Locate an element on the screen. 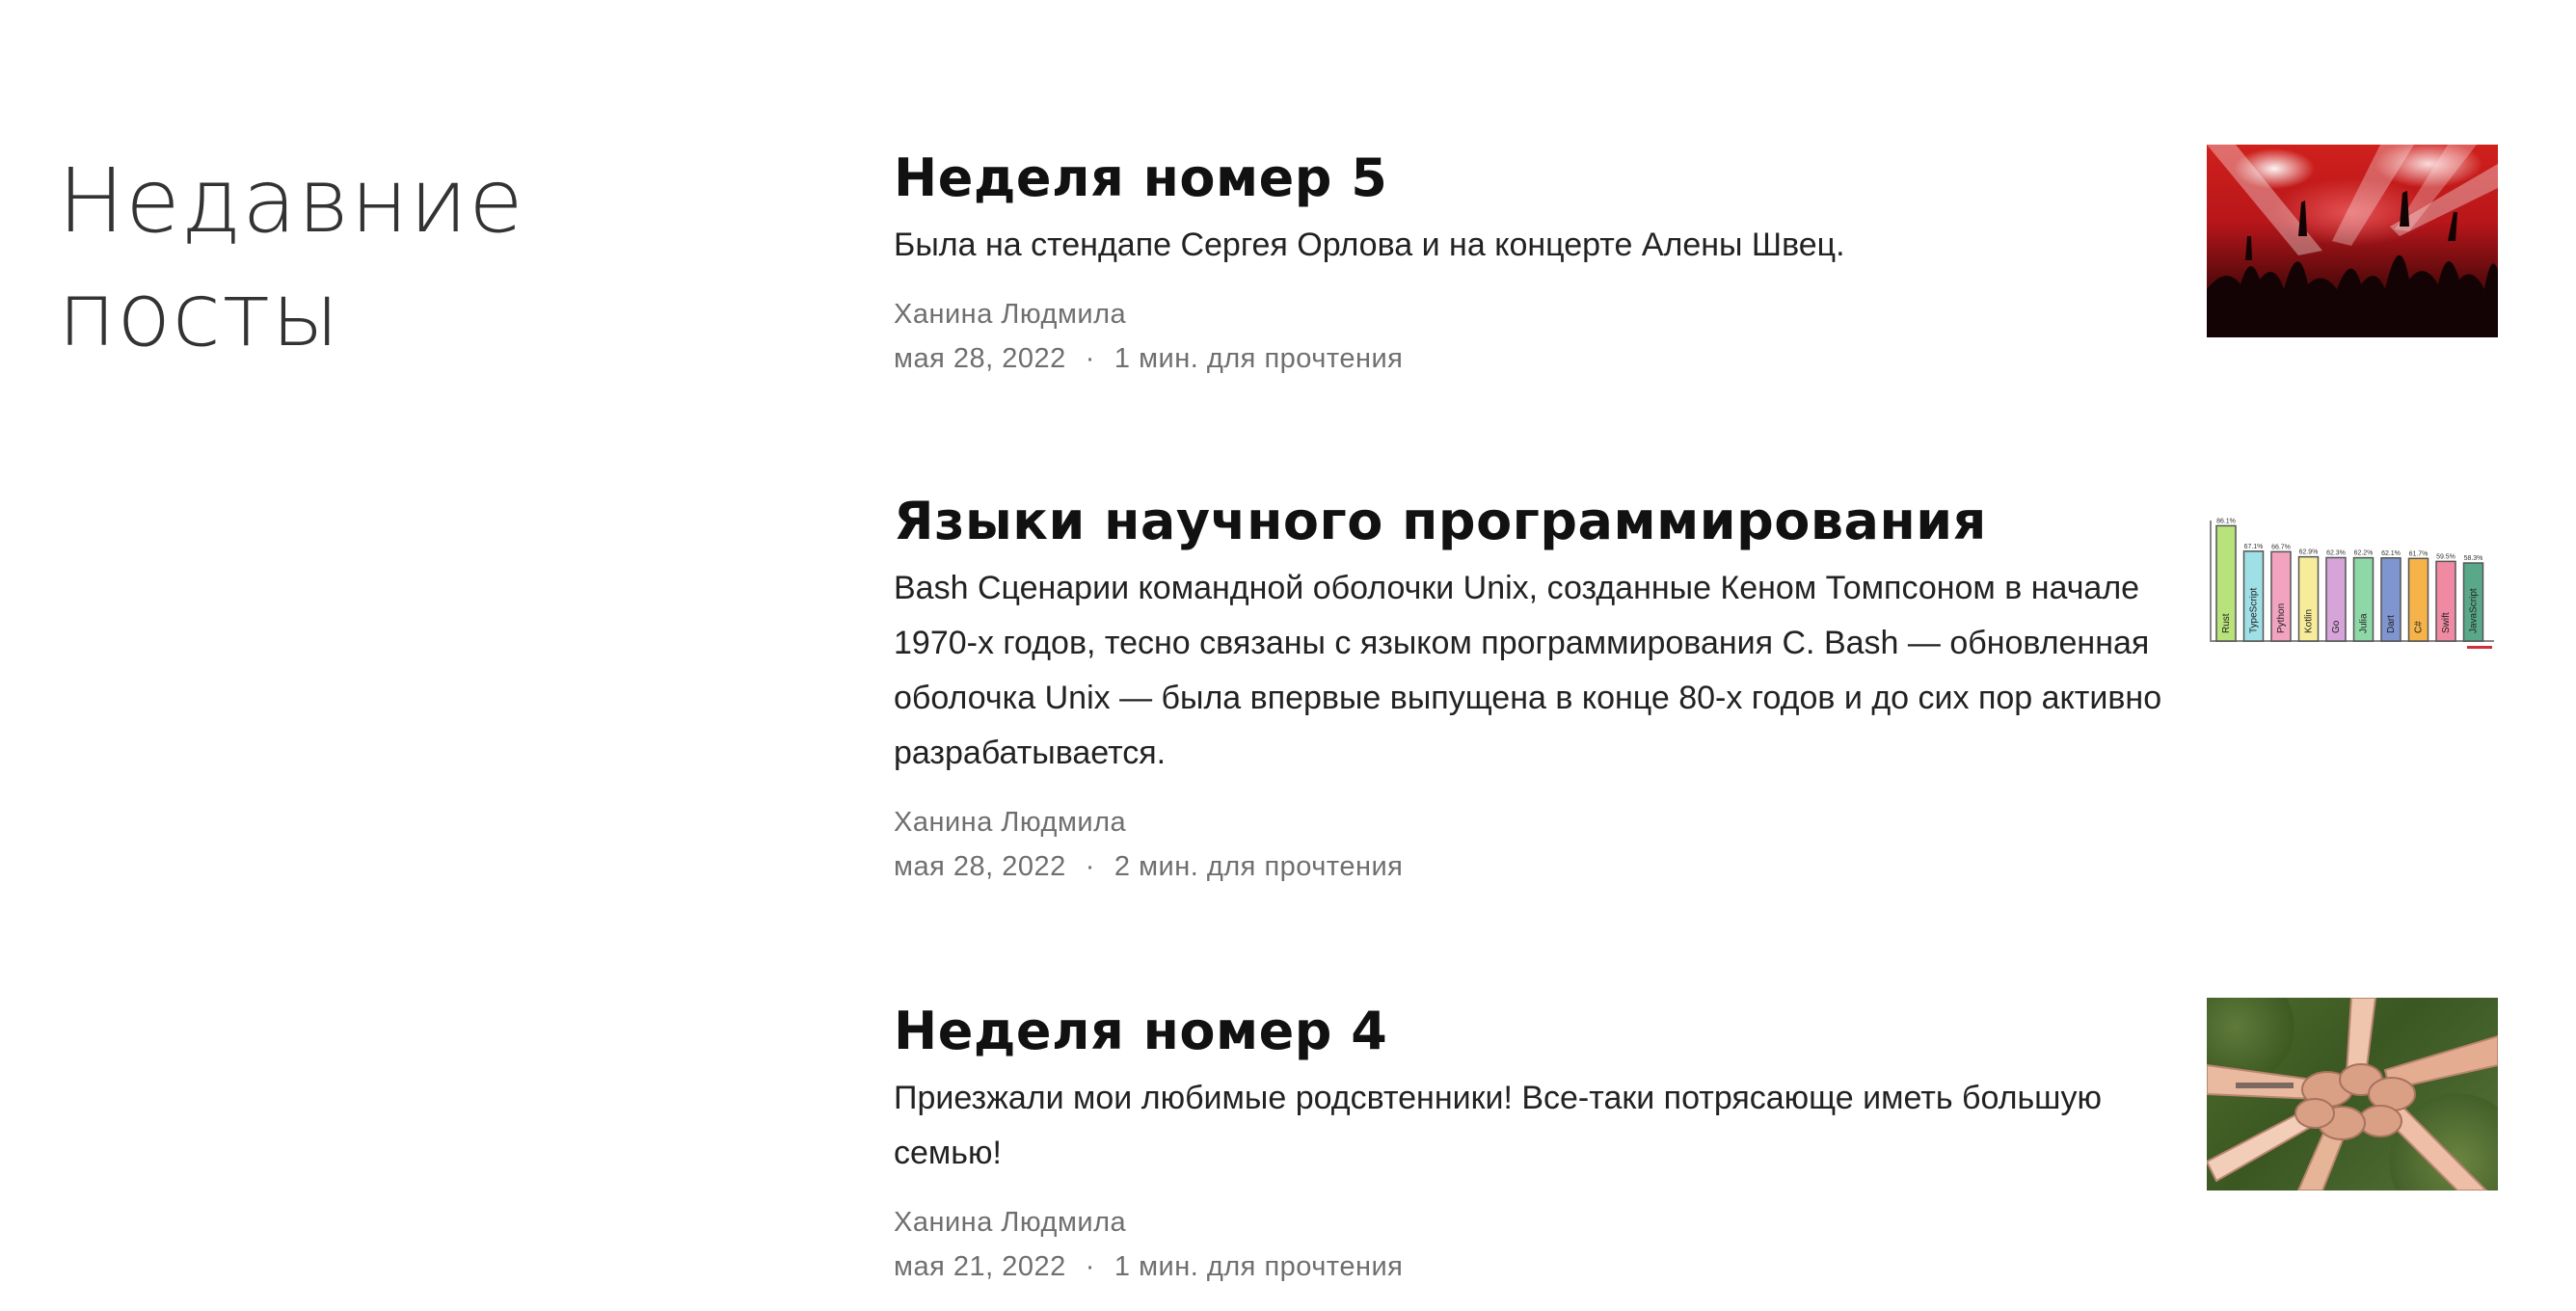  post-thumbnail-hands is located at coordinates (2353, 1094).